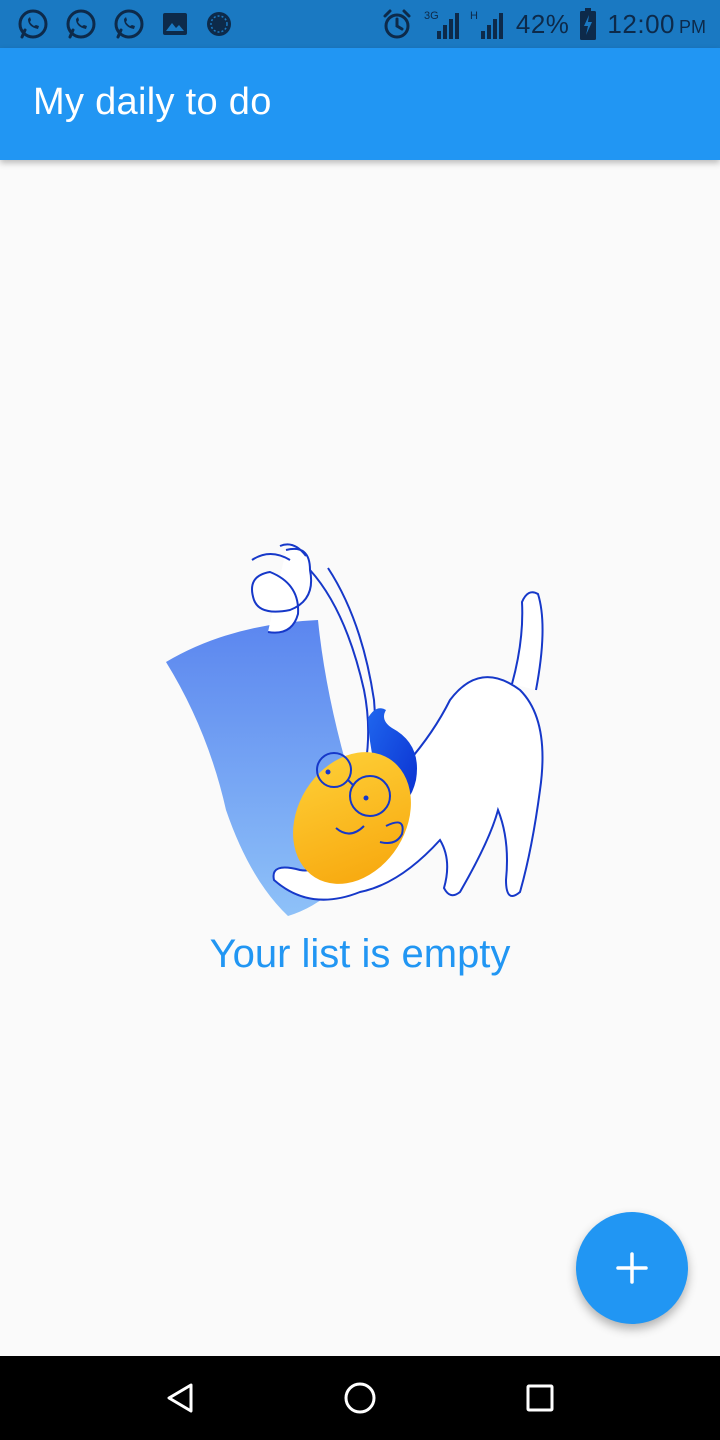  Describe the element at coordinates (486, 24) in the screenshot. I see `signal-h-icon: H` at that location.